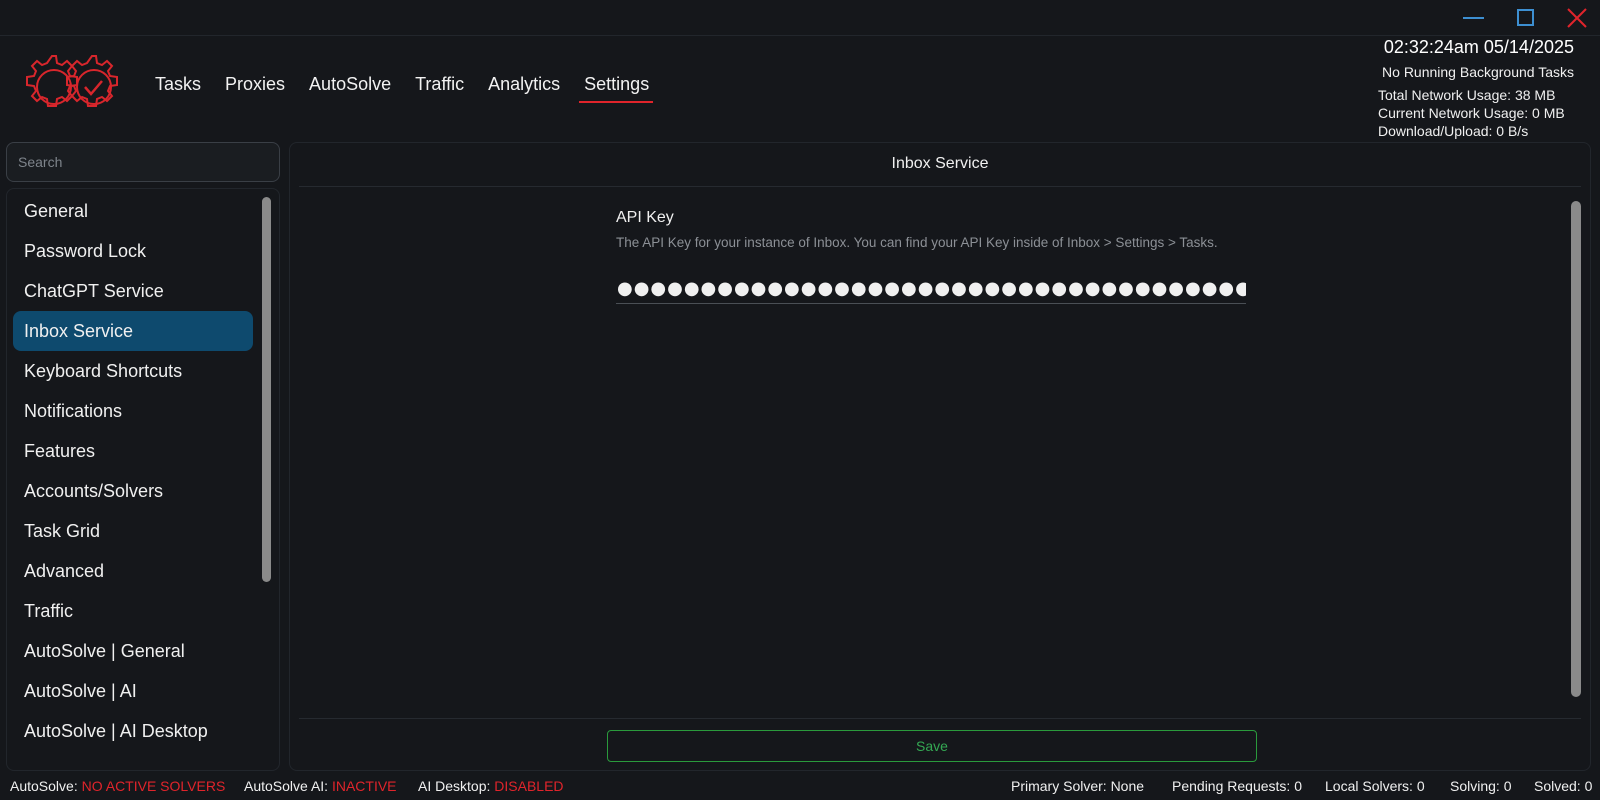  Describe the element at coordinates (616, 88) in the screenshot. I see `nav-settings: Settings` at that location.